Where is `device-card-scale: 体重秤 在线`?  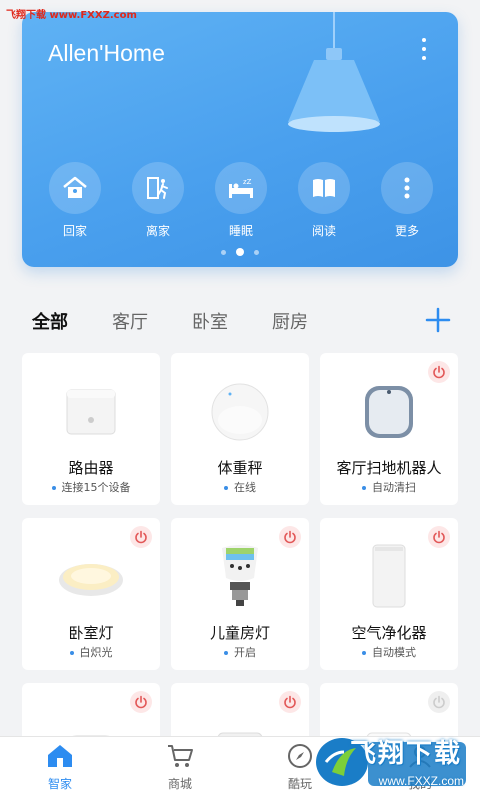
device-card-scale: 体重秤 在线 is located at coordinates (240, 429).